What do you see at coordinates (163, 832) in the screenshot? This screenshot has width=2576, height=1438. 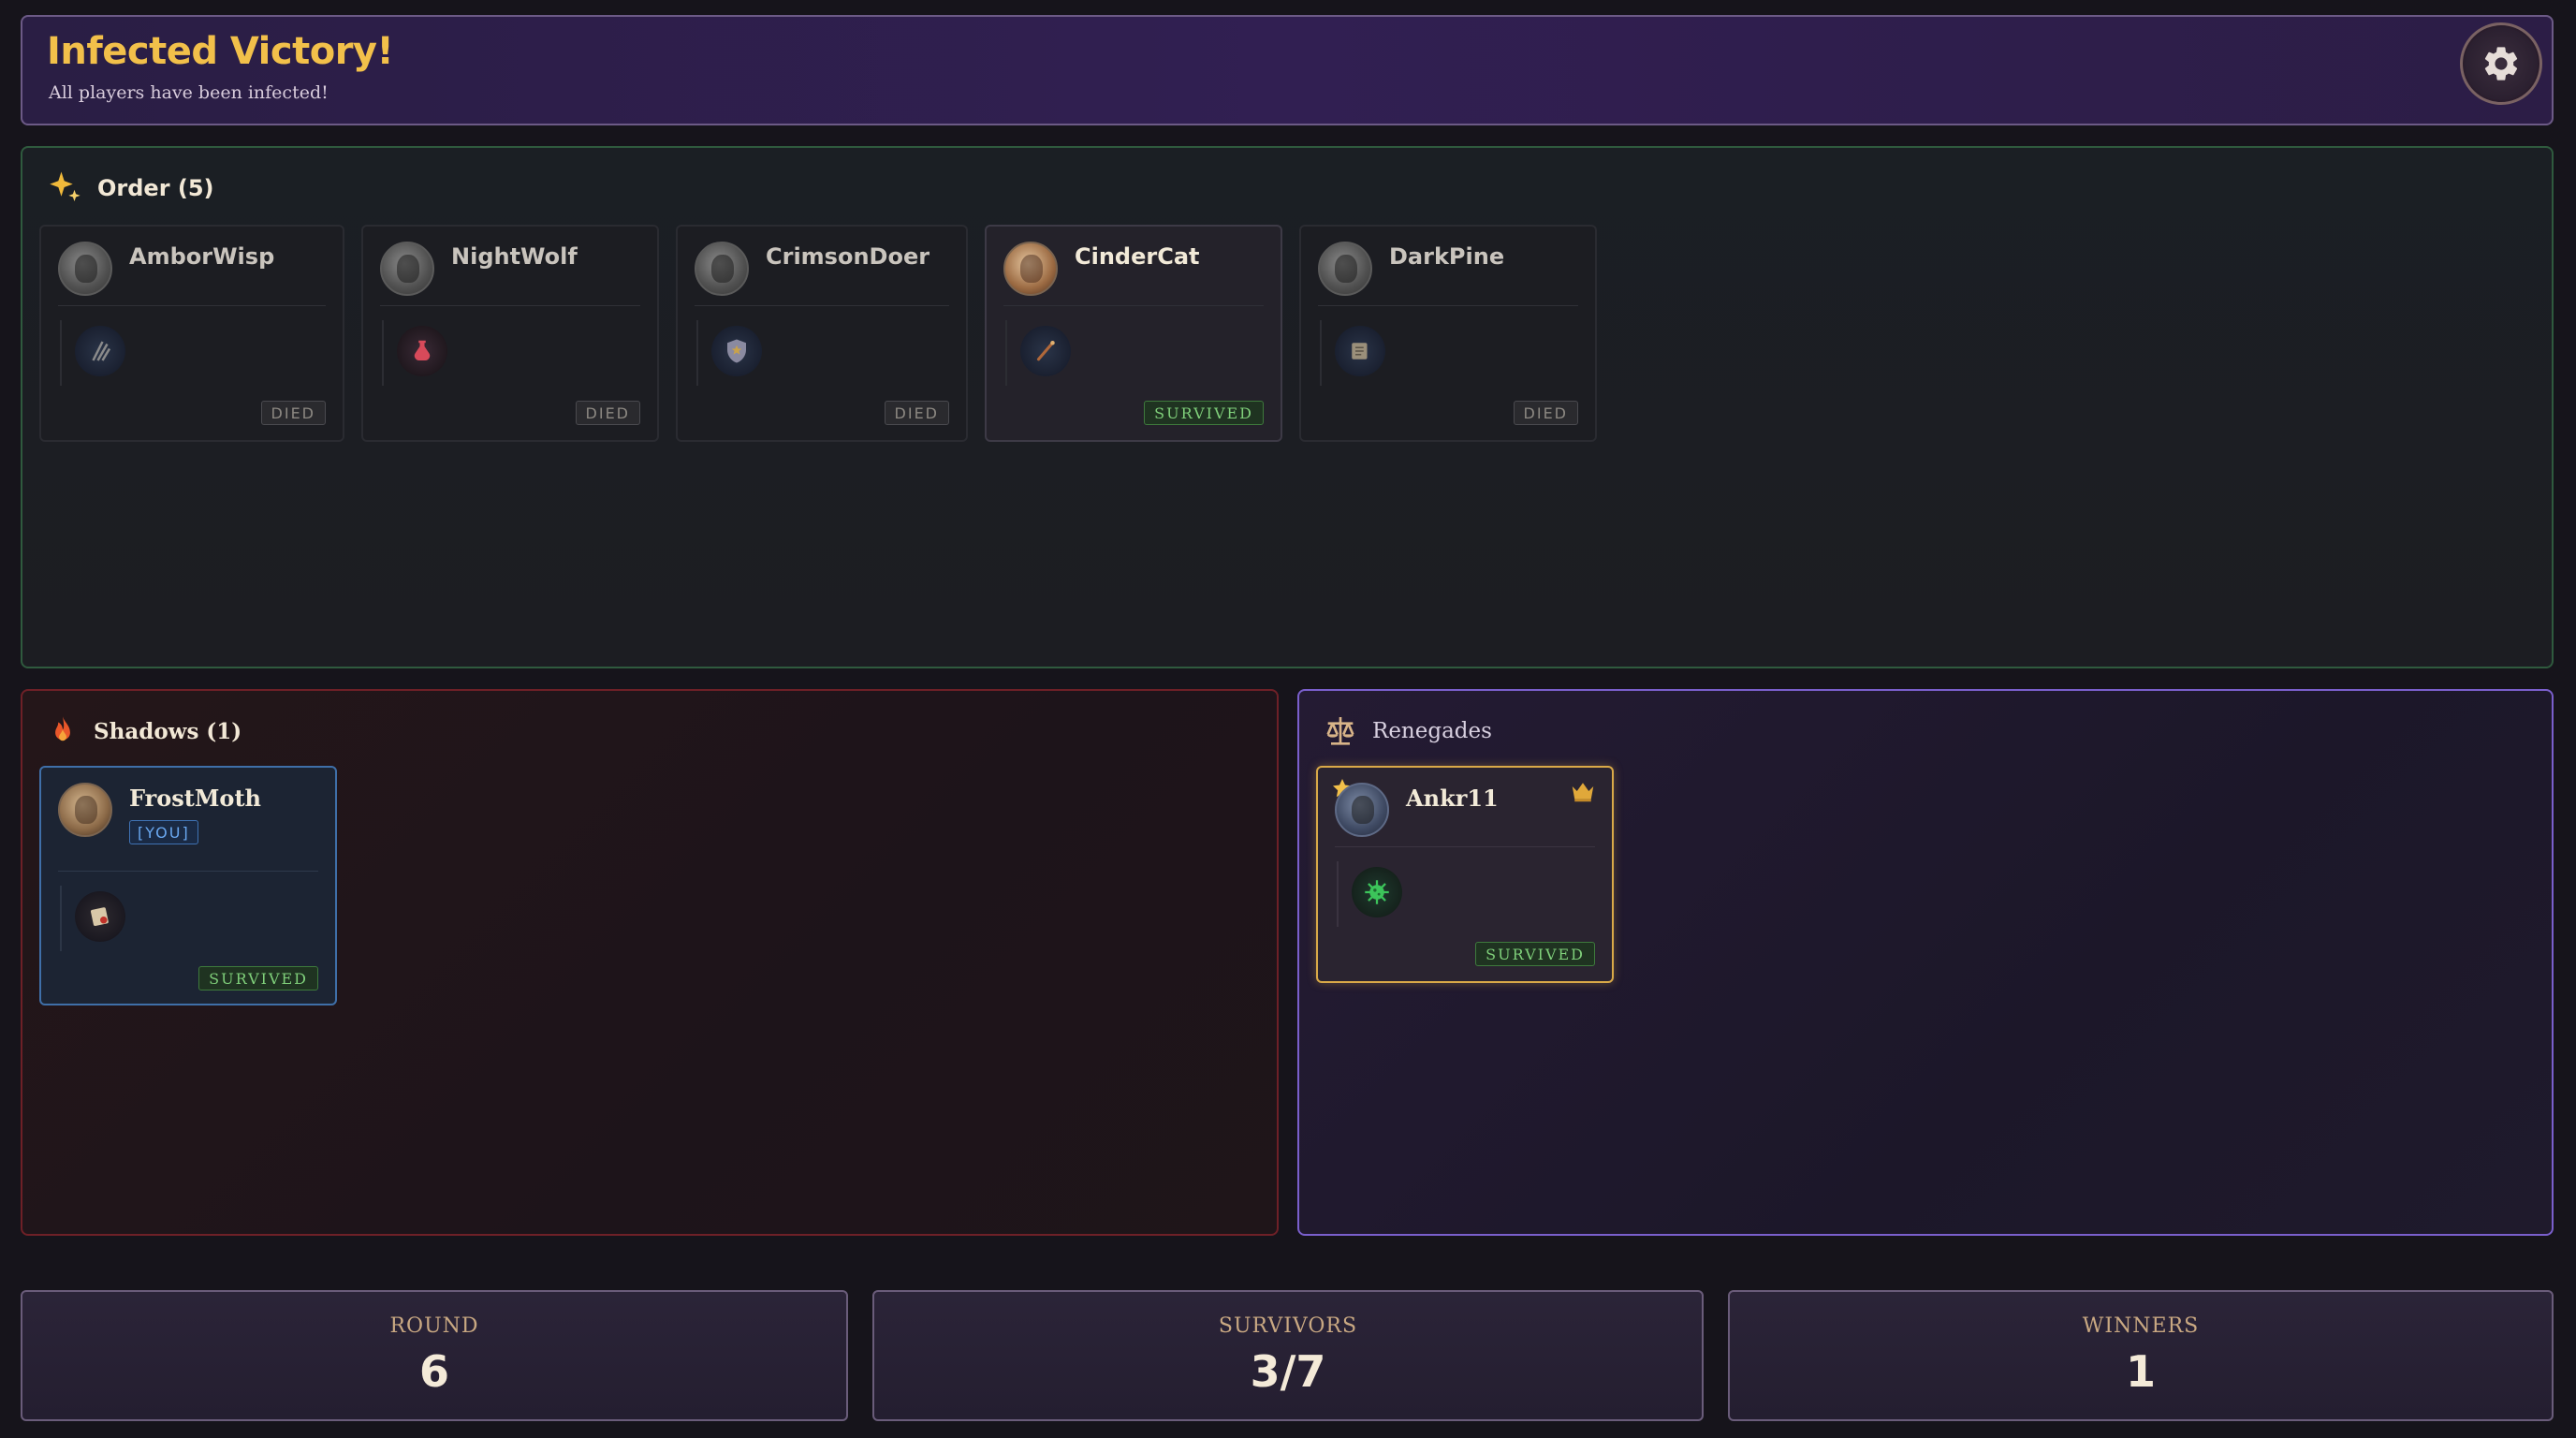 I see `you-tag: [YOU]` at bounding box center [163, 832].